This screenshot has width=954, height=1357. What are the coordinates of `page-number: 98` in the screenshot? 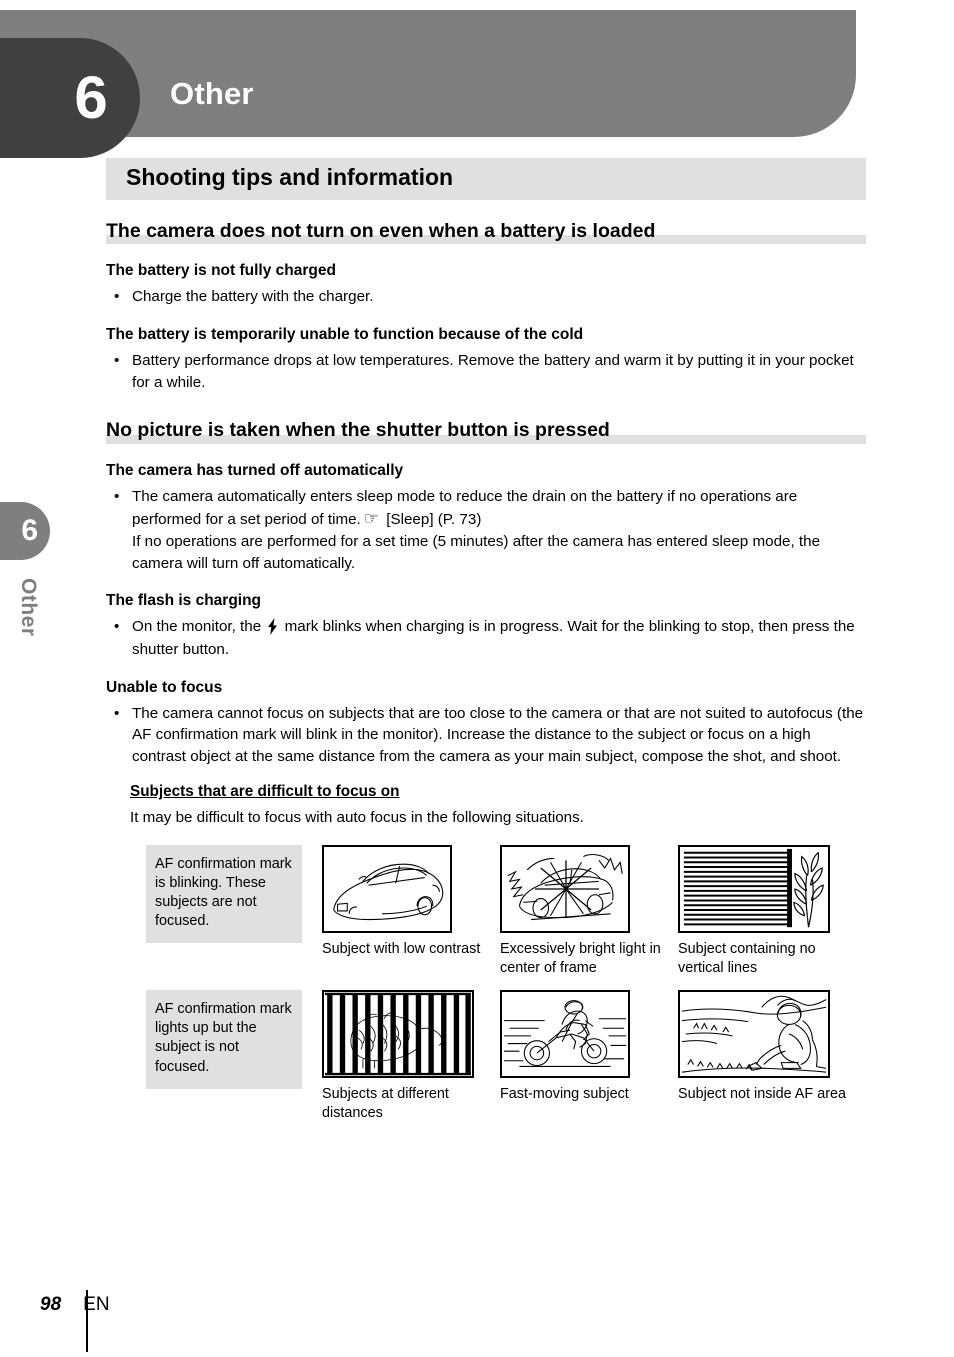 It's located at (51, 1304).